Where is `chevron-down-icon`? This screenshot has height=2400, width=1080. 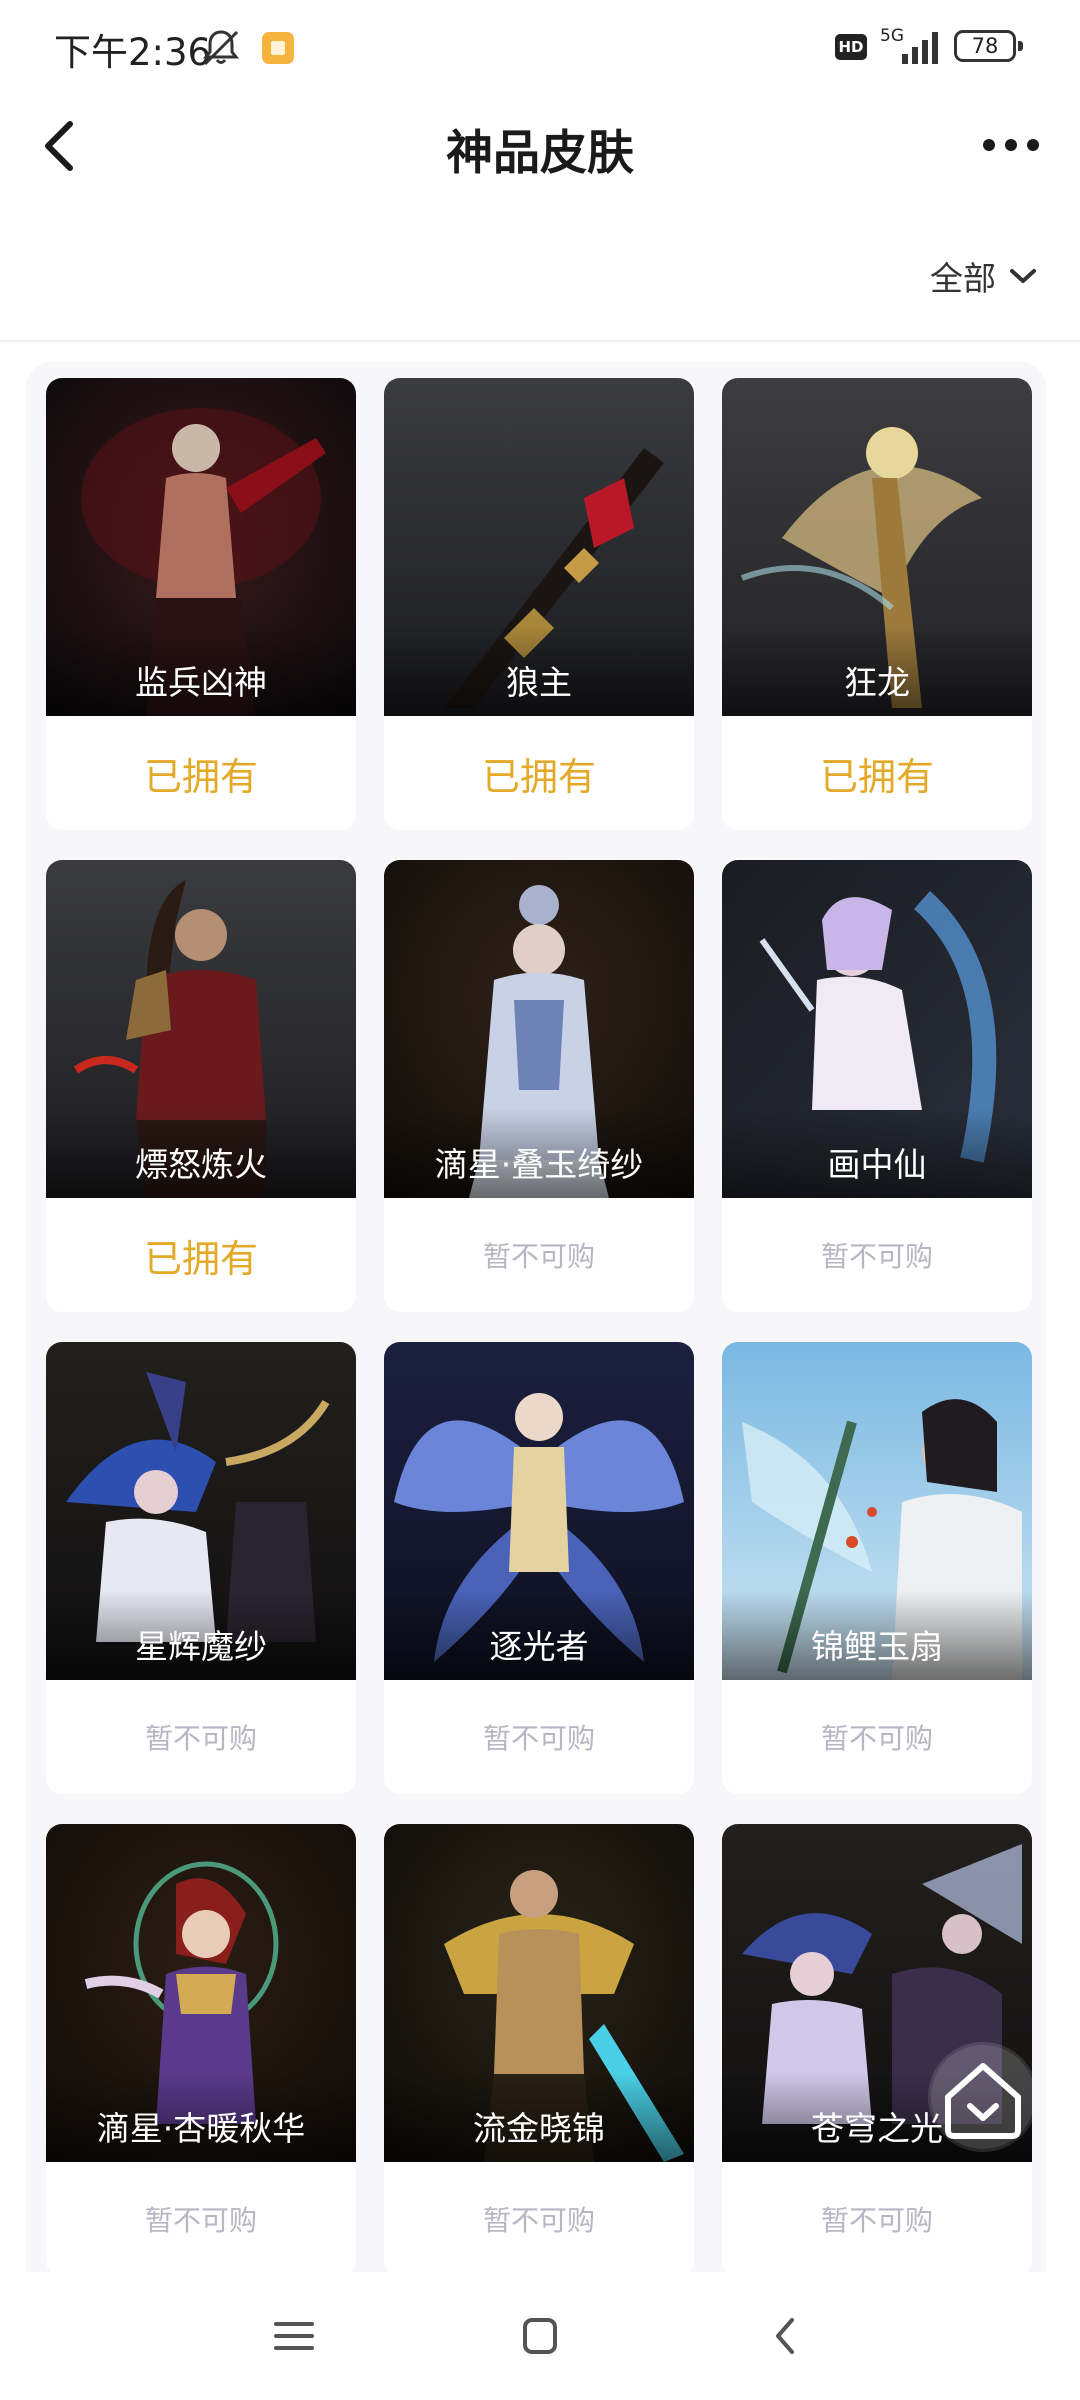 chevron-down-icon is located at coordinates (1023, 276).